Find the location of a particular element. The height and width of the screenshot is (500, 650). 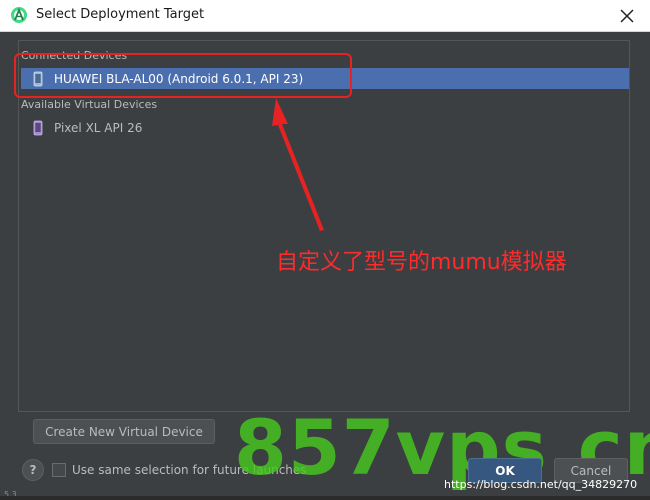

title-bar: Select Deployment Target is located at coordinates (325, 16).